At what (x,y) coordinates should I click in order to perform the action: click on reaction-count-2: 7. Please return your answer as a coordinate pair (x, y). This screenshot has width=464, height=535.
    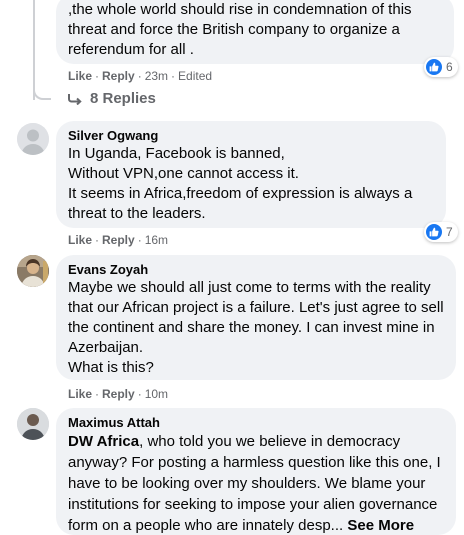
    Looking at the image, I should click on (441, 232).